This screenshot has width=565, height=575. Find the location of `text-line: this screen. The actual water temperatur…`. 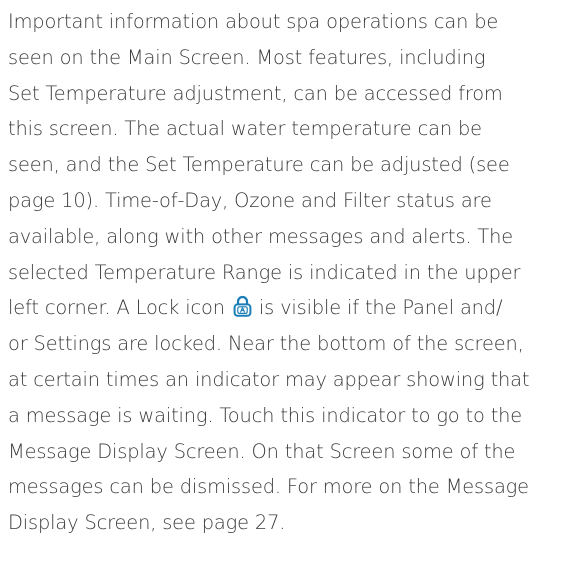

text-line: this screen. The actual water temperatur… is located at coordinates (245, 129).